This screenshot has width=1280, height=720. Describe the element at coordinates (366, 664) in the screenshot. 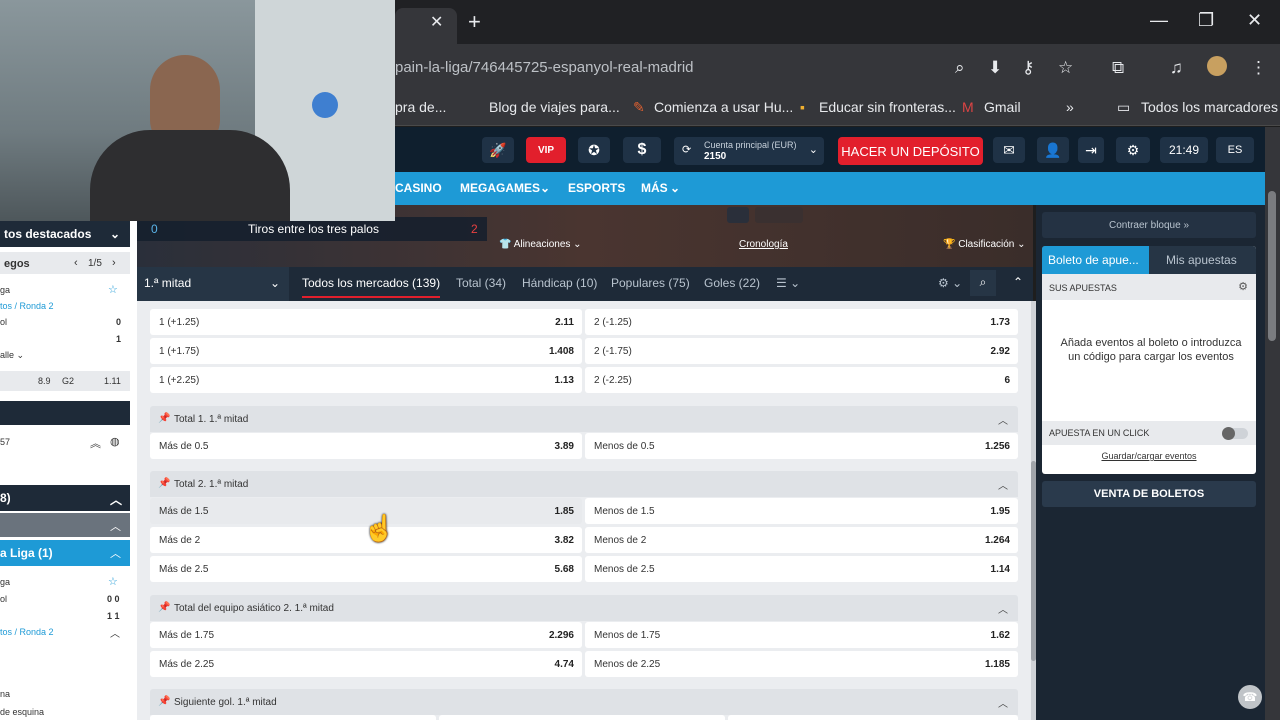

I see `odd-button: Más de 2.25 4.74` at that location.